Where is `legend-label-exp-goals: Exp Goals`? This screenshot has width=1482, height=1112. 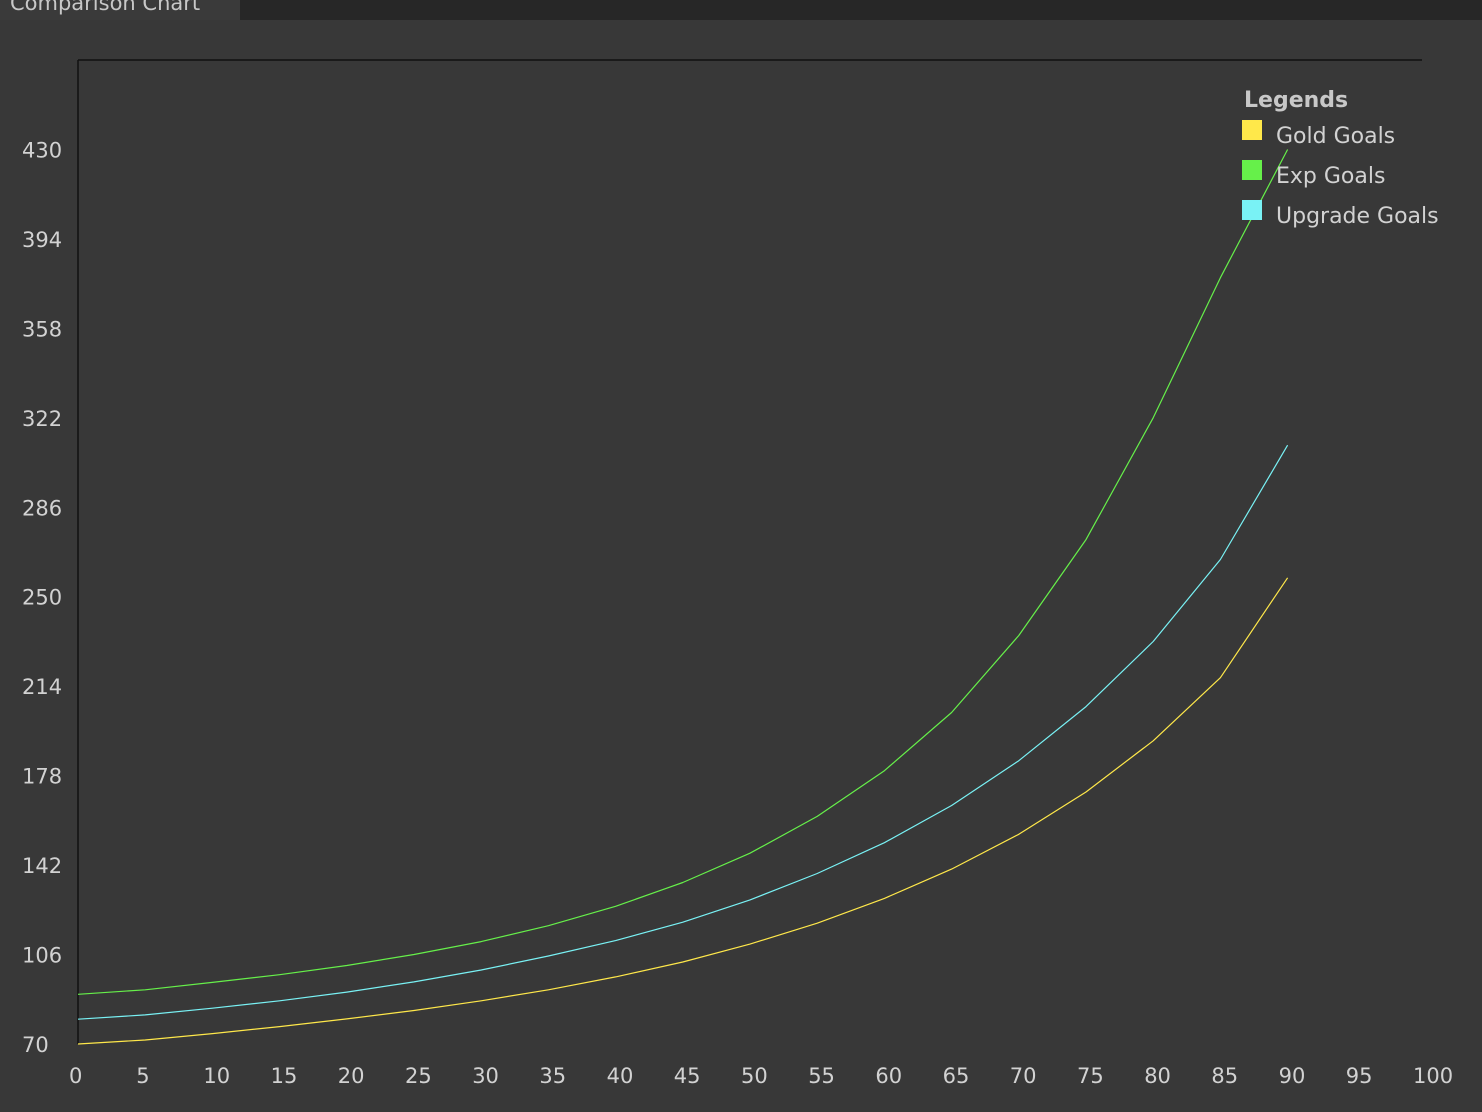 legend-label-exp-goals: Exp Goals is located at coordinates (1331, 176).